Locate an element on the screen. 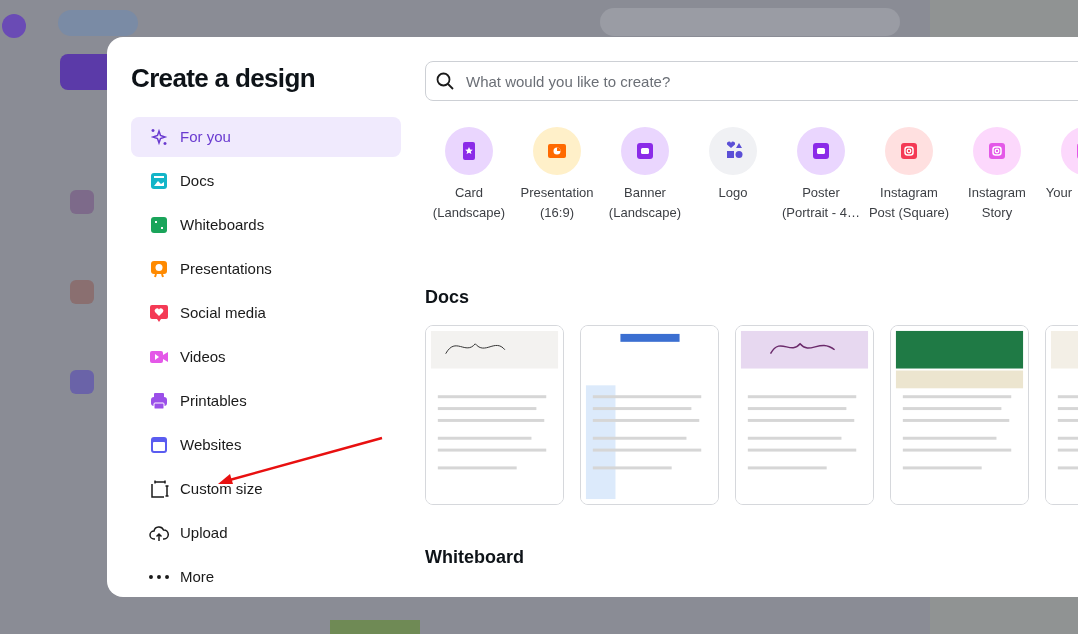 This screenshot has height=634, width=1078. design-type-button: Your is located at coordinates (1059, 175).